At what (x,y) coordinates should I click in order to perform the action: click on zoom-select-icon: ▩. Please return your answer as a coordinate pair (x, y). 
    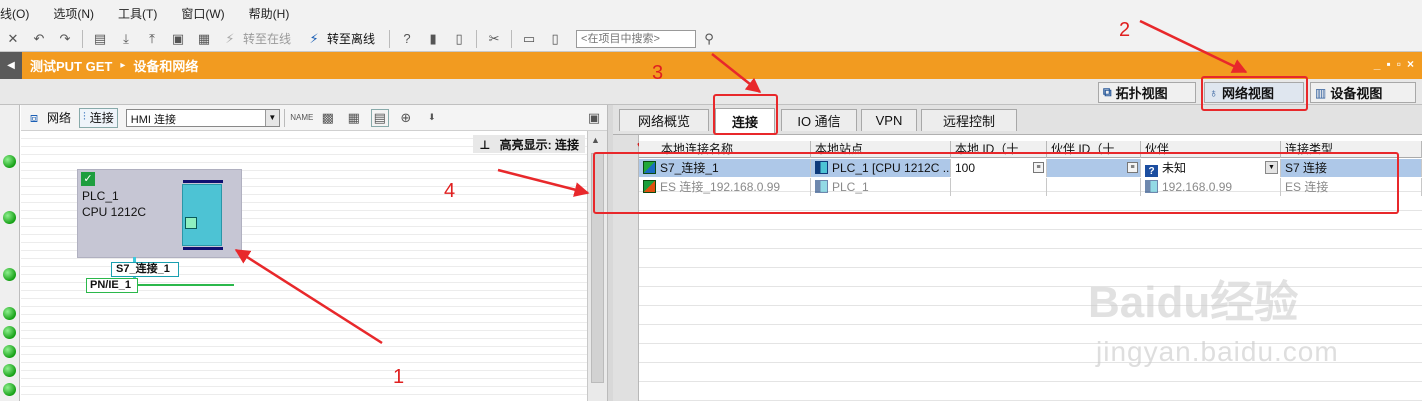
    Looking at the image, I should click on (328, 118).